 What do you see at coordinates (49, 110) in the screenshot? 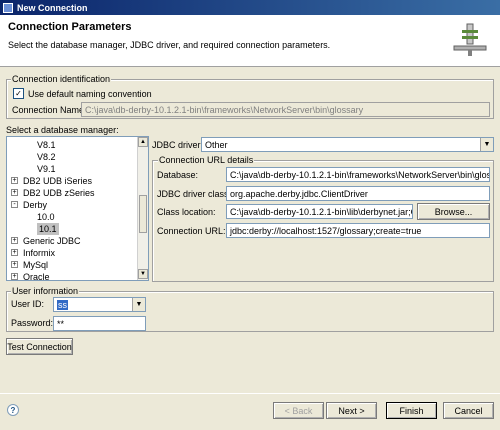
I see `connection-name-label: Connection Name:` at bounding box center [49, 110].